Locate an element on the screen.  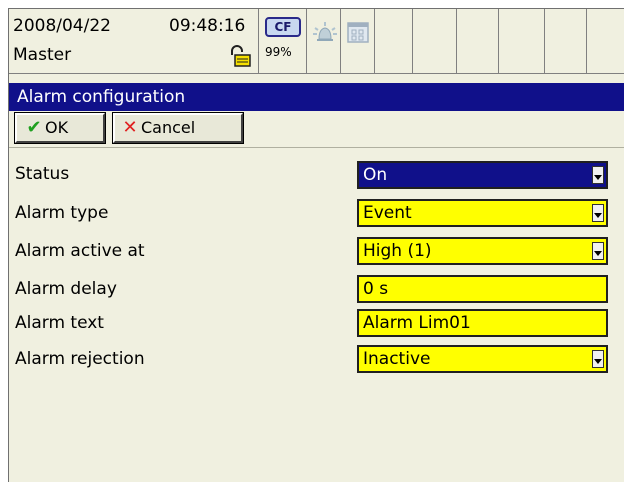
alarm-text-input: Alarm Lim01 is located at coordinates (482, 323).